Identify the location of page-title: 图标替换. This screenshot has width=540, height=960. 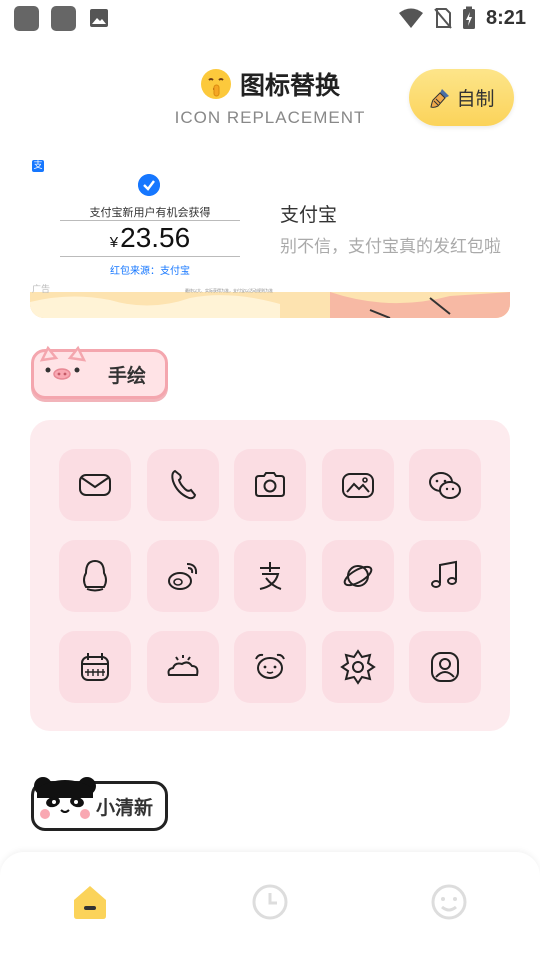
(289, 85).